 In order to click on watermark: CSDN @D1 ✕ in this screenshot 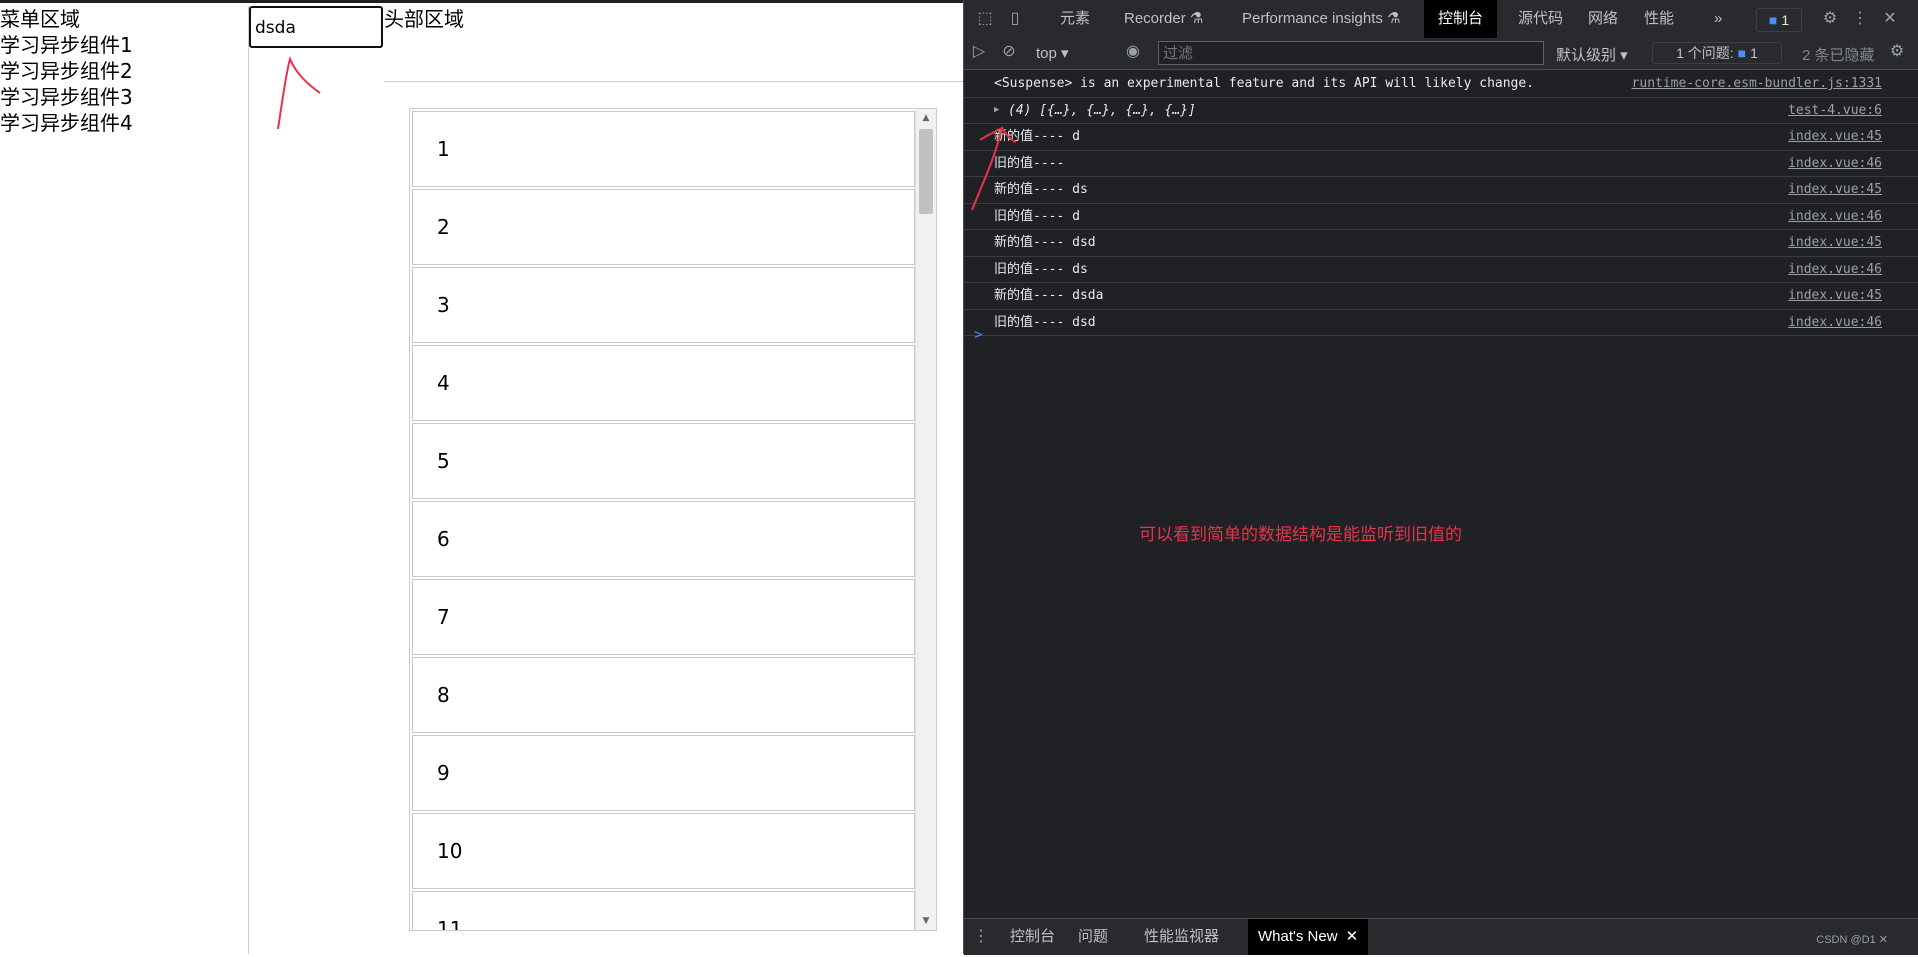, I will do `click(1852, 940)`.